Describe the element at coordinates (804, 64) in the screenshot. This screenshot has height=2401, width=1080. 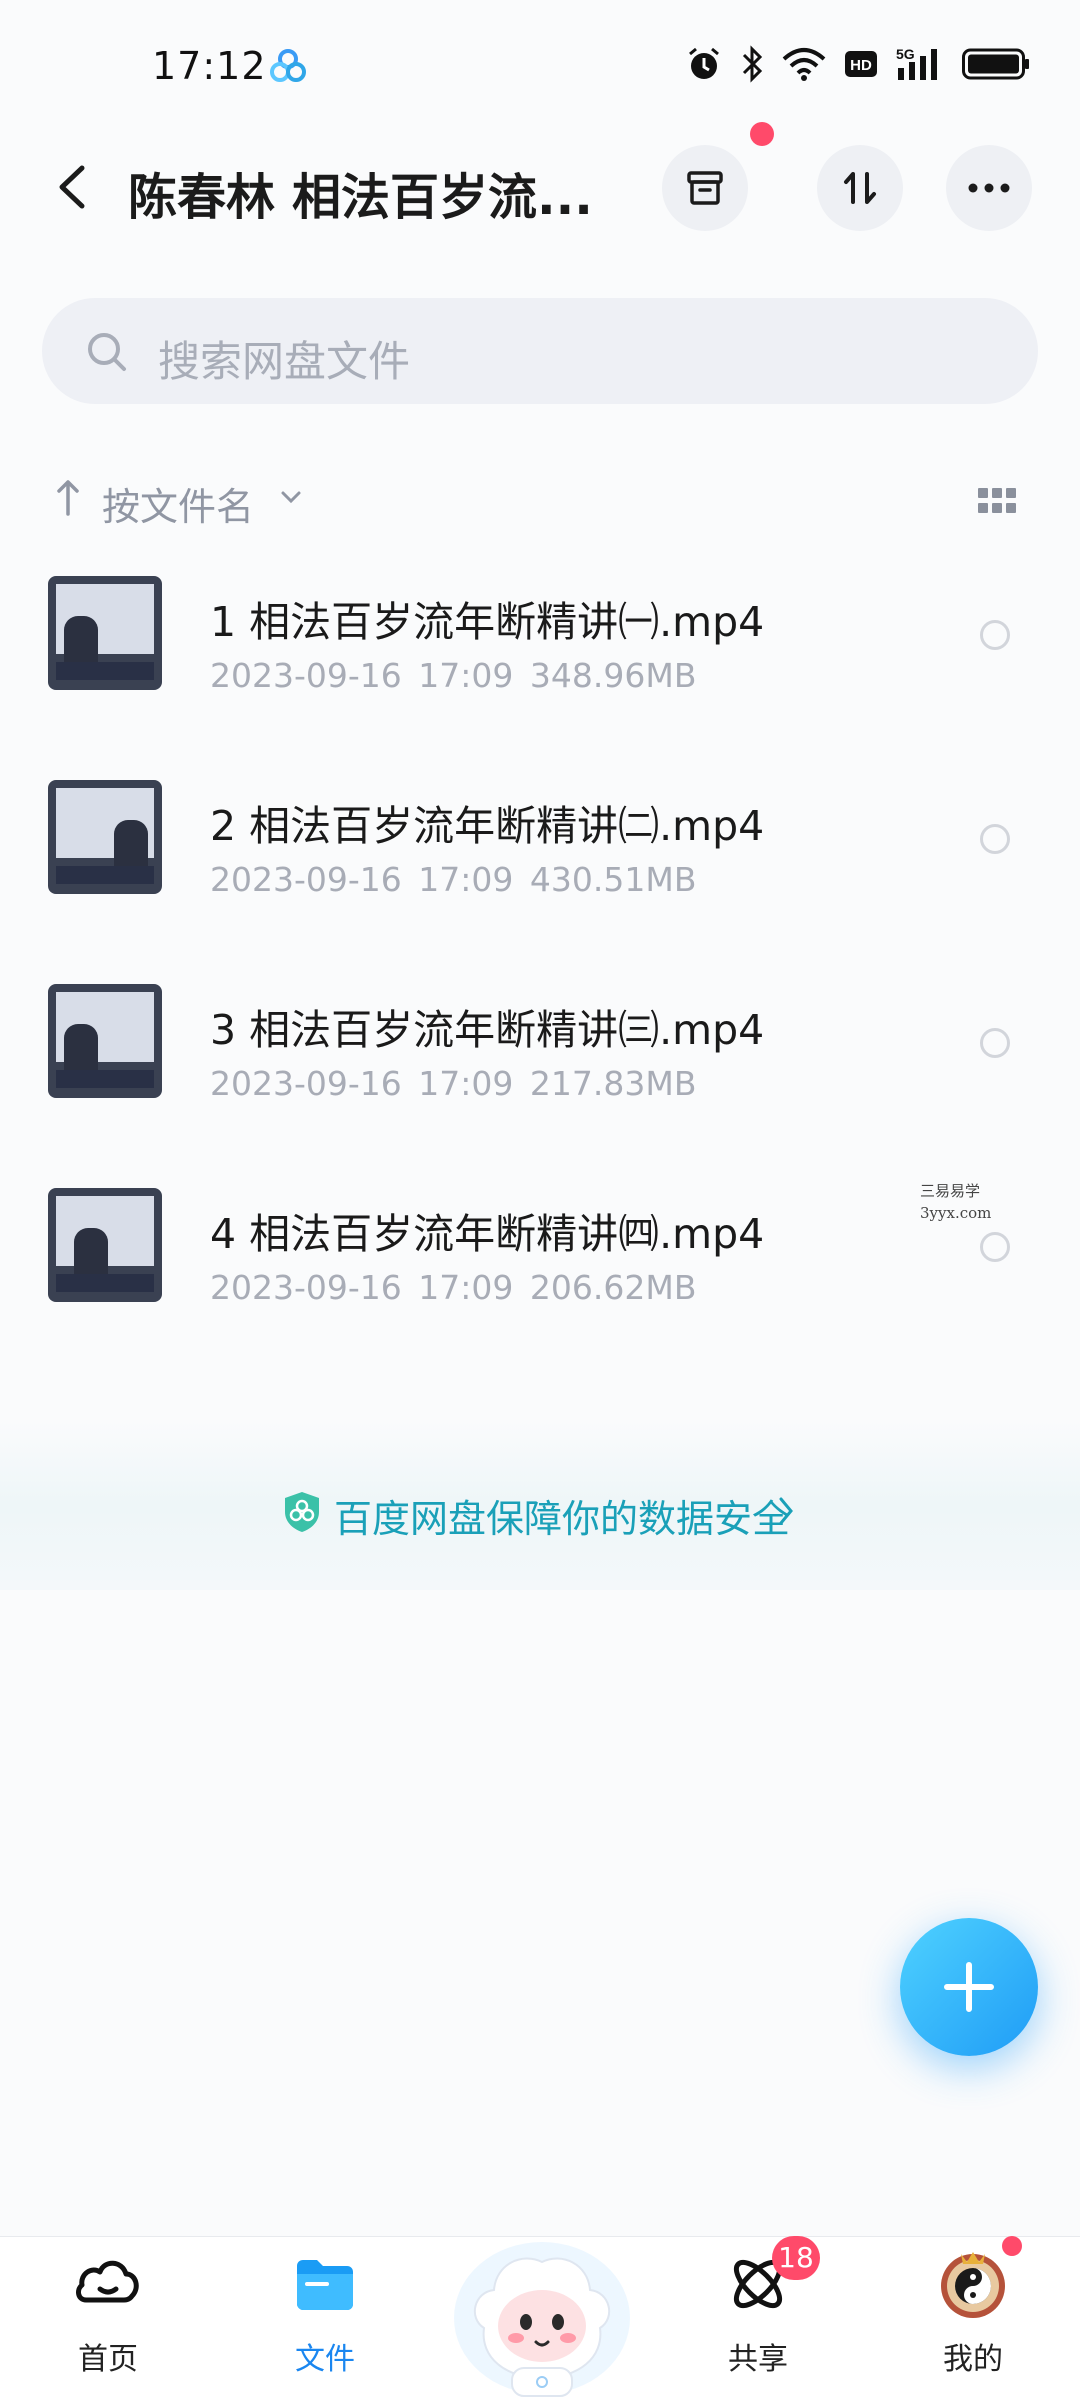
I see `wifi-icon` at that location.